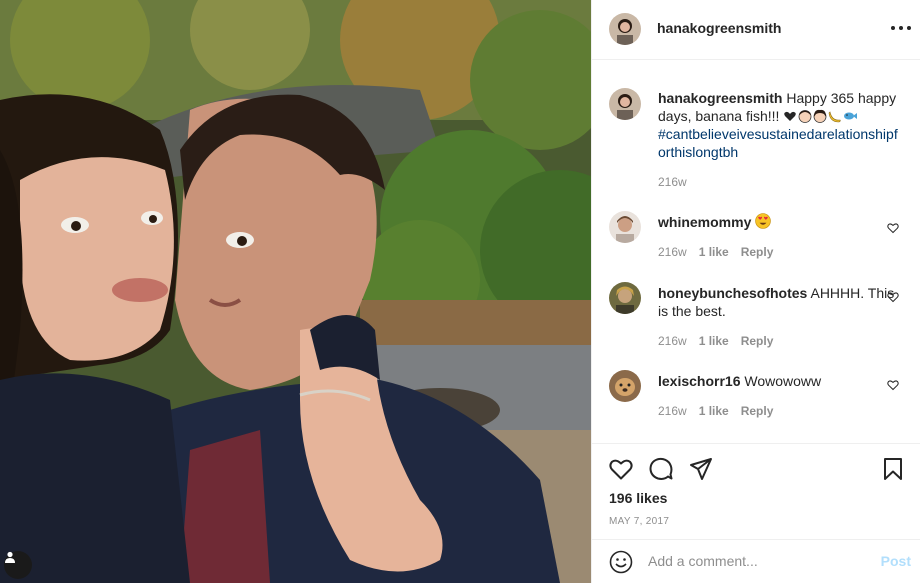 Image resolution: width=920 pixels, height=583 pixels. Describe the element at coordinates (625, 104) in the screenshot. I see `caption-avatar` at that location.